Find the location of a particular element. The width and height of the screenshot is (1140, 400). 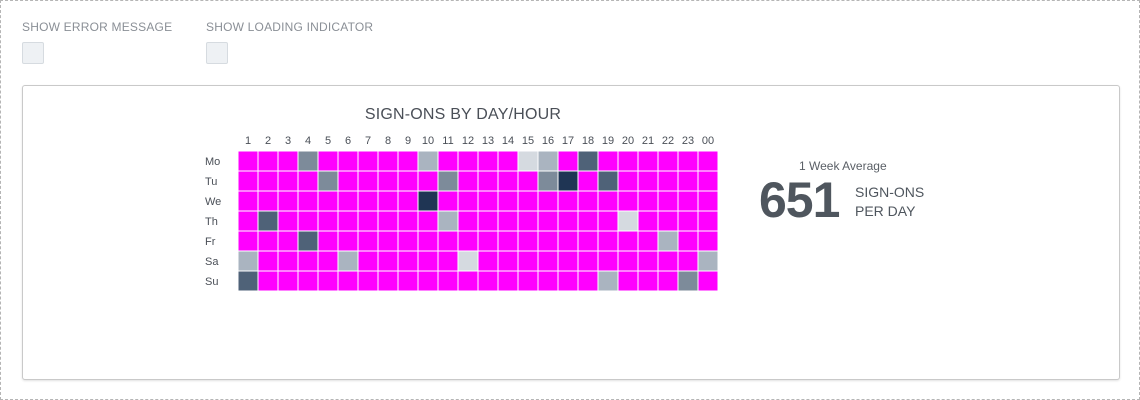

show-error-checkbox is located at coordinates (33, 53).